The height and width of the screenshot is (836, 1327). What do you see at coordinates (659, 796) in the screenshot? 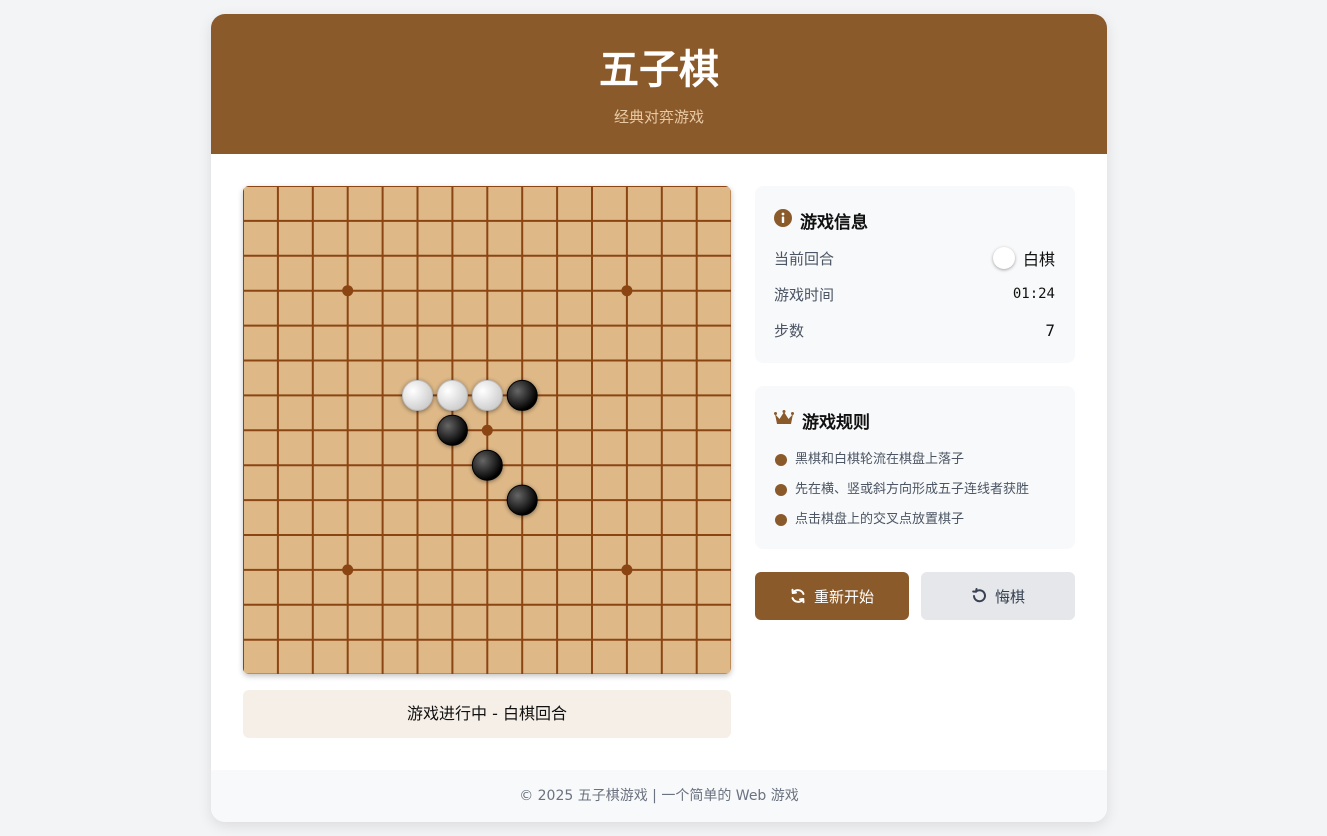
I see `footer: © 2025 五子棋游戏 | 一个简单的 Web 游戏` at bounding box center [659, 796].